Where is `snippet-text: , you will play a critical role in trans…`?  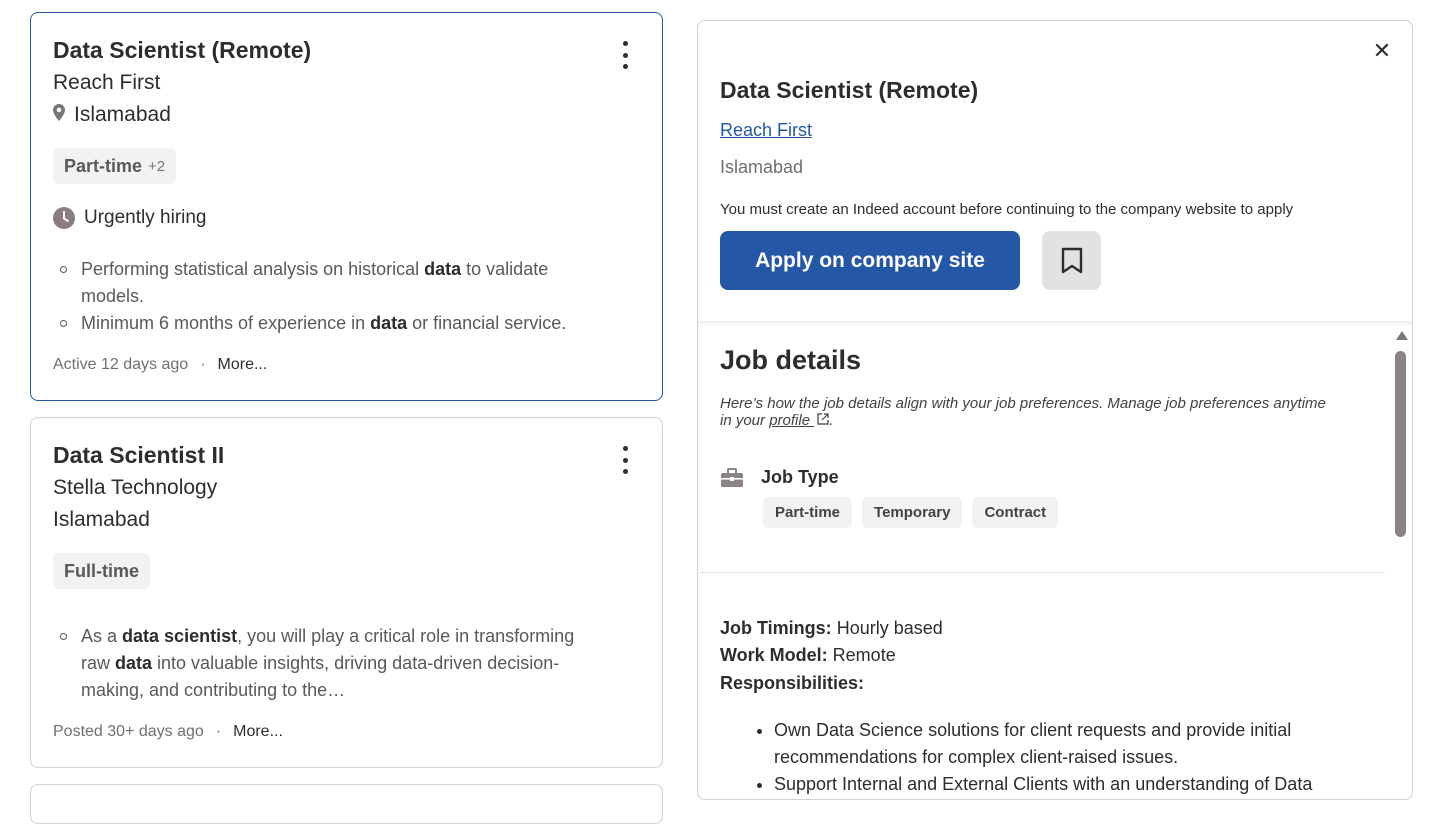 snippet-text: , you will play a critical role in trans… is located at coordinates (406, 636).